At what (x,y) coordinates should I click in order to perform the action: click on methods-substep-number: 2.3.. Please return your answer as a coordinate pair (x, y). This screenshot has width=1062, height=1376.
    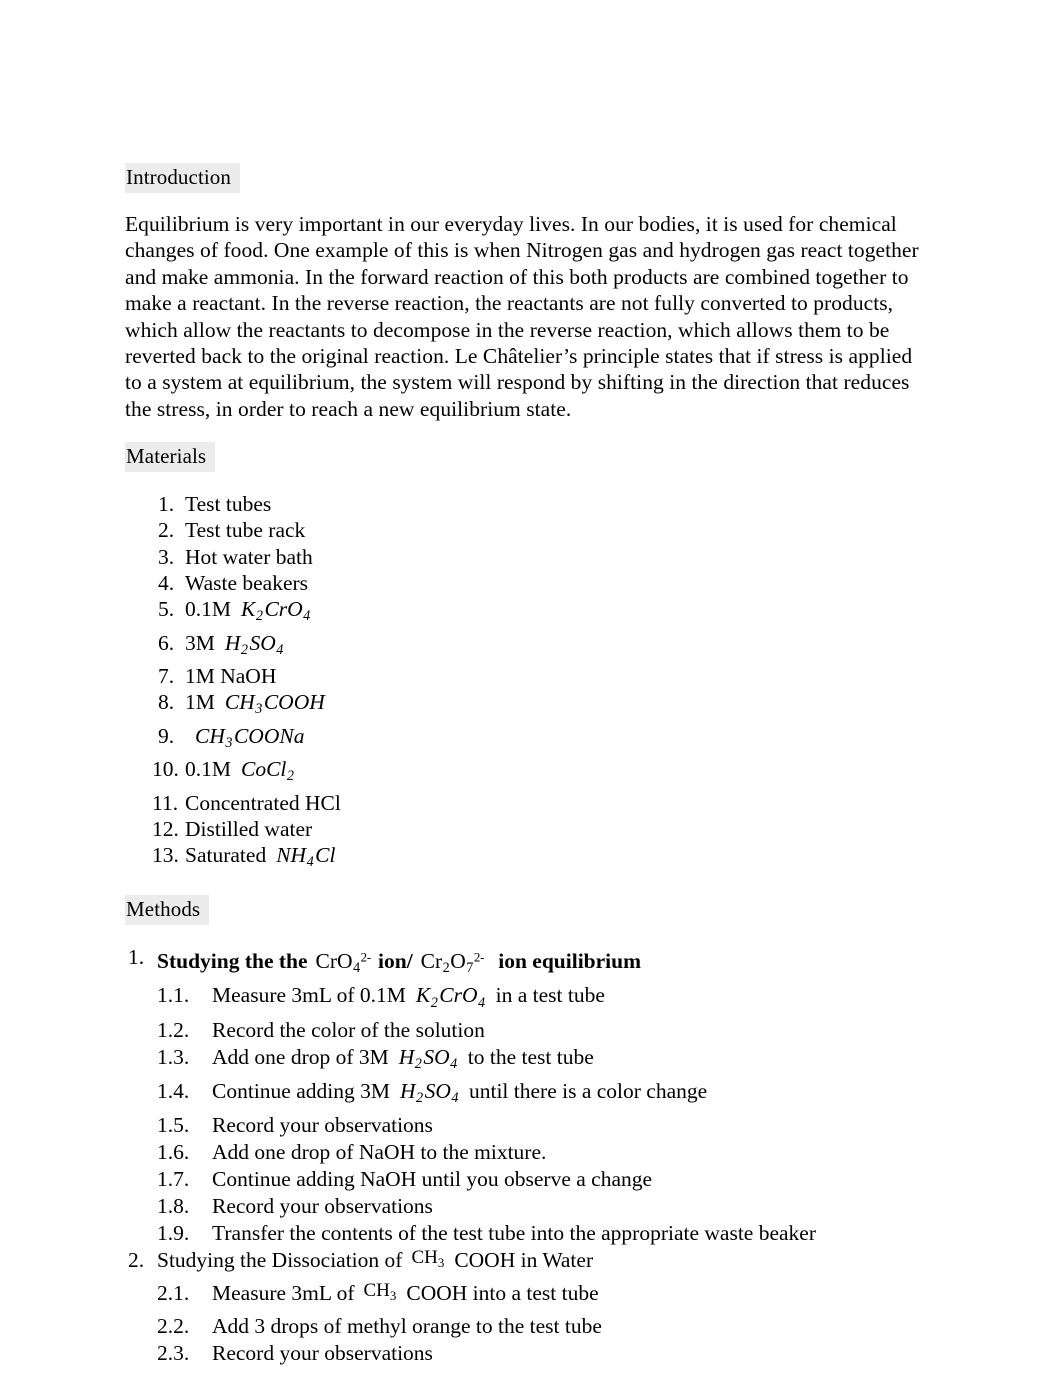
    Looking at the image, I should click on (173, 1352).